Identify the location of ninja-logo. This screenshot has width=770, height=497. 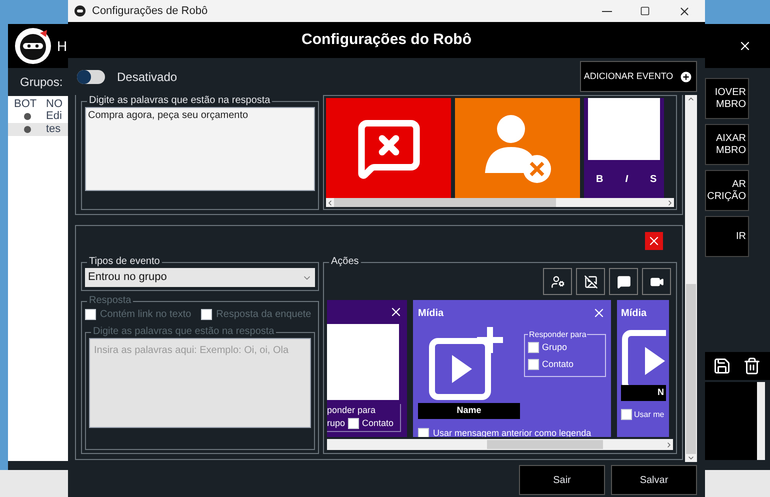
(33, 46).